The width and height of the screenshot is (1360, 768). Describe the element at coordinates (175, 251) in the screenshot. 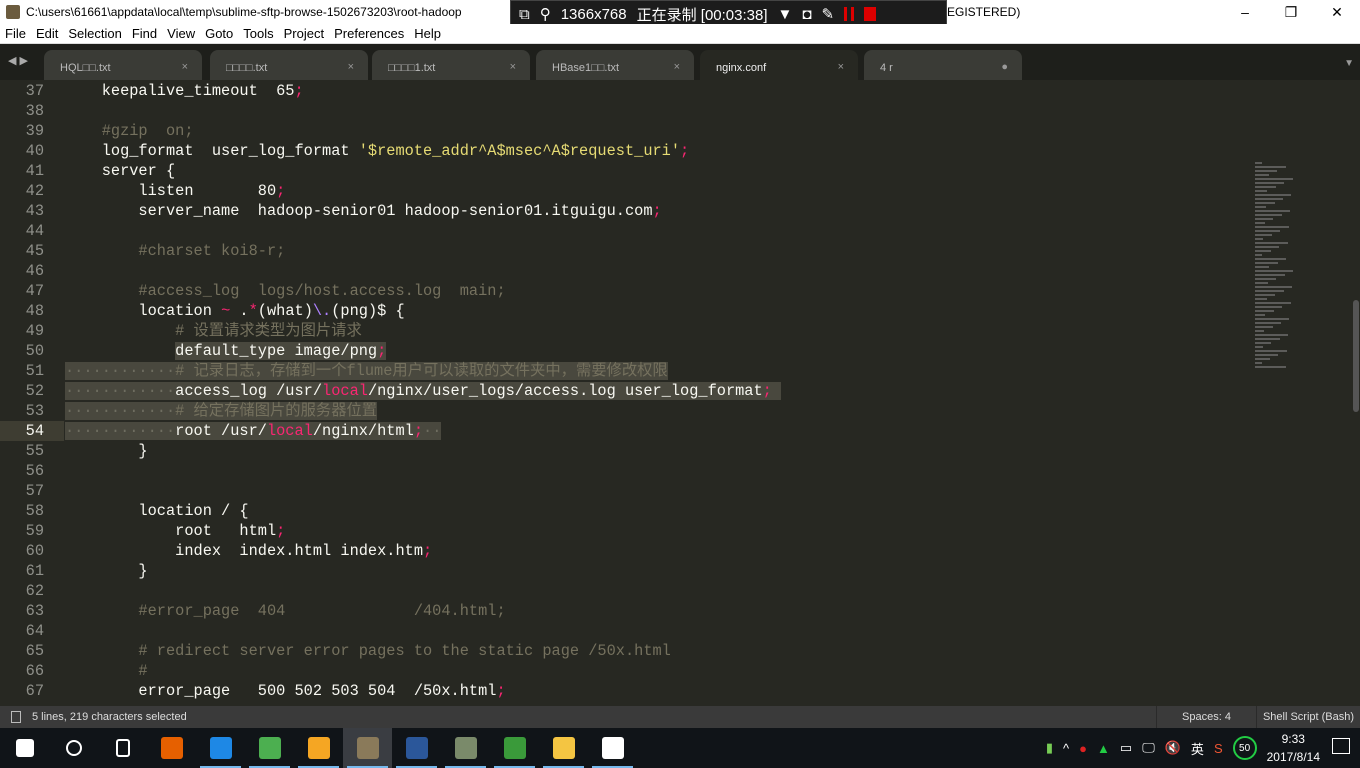

I see `line-code: #charset koi8-r;` at that location.